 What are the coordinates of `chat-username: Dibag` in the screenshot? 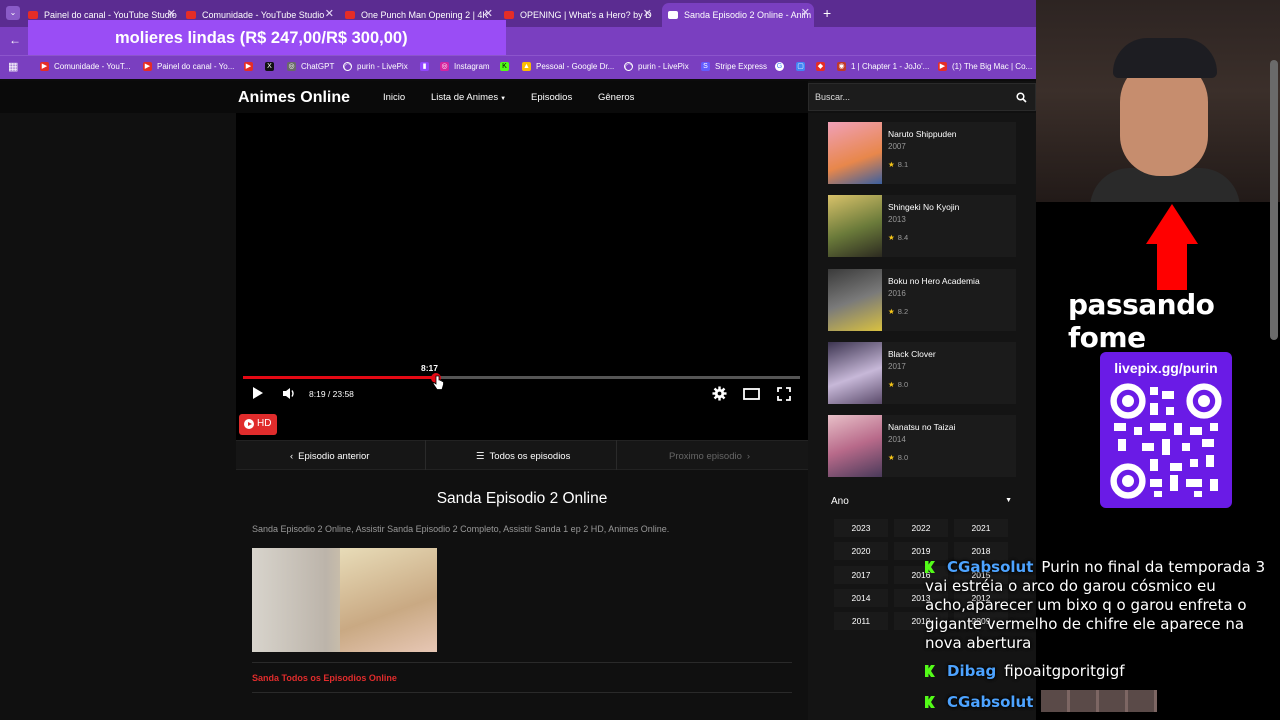 It's located at (972, 671).